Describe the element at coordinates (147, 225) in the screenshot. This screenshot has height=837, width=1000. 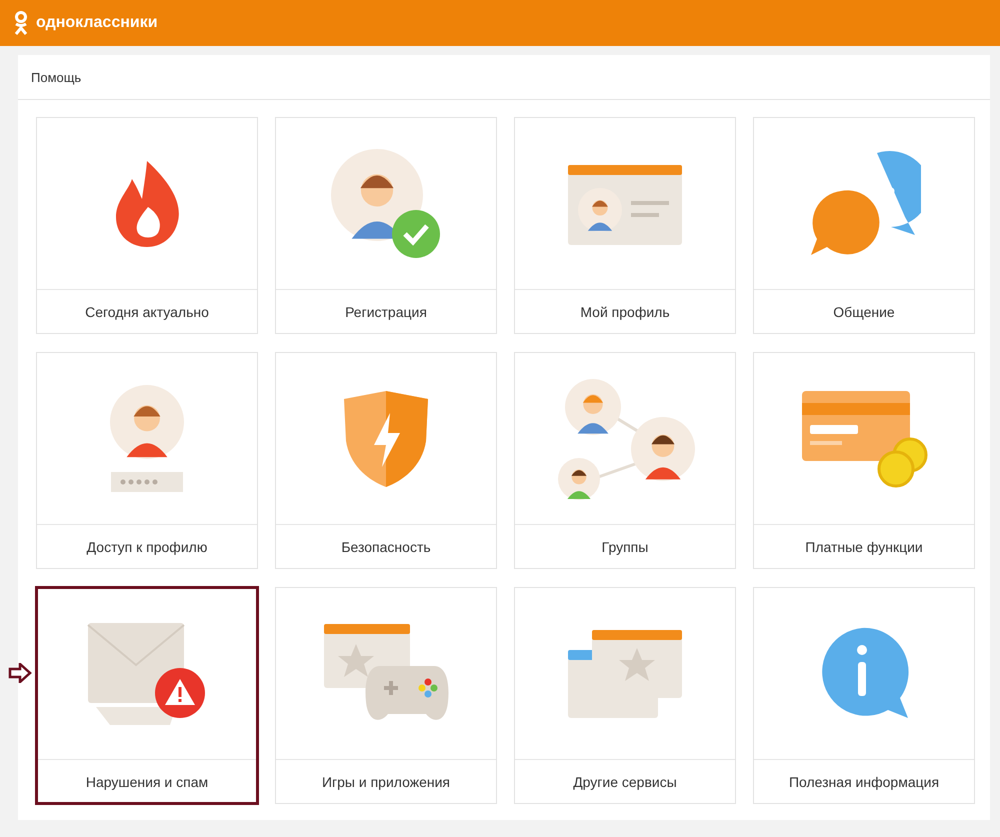
I see `help-section-card: Сегодня актуально` at that location.